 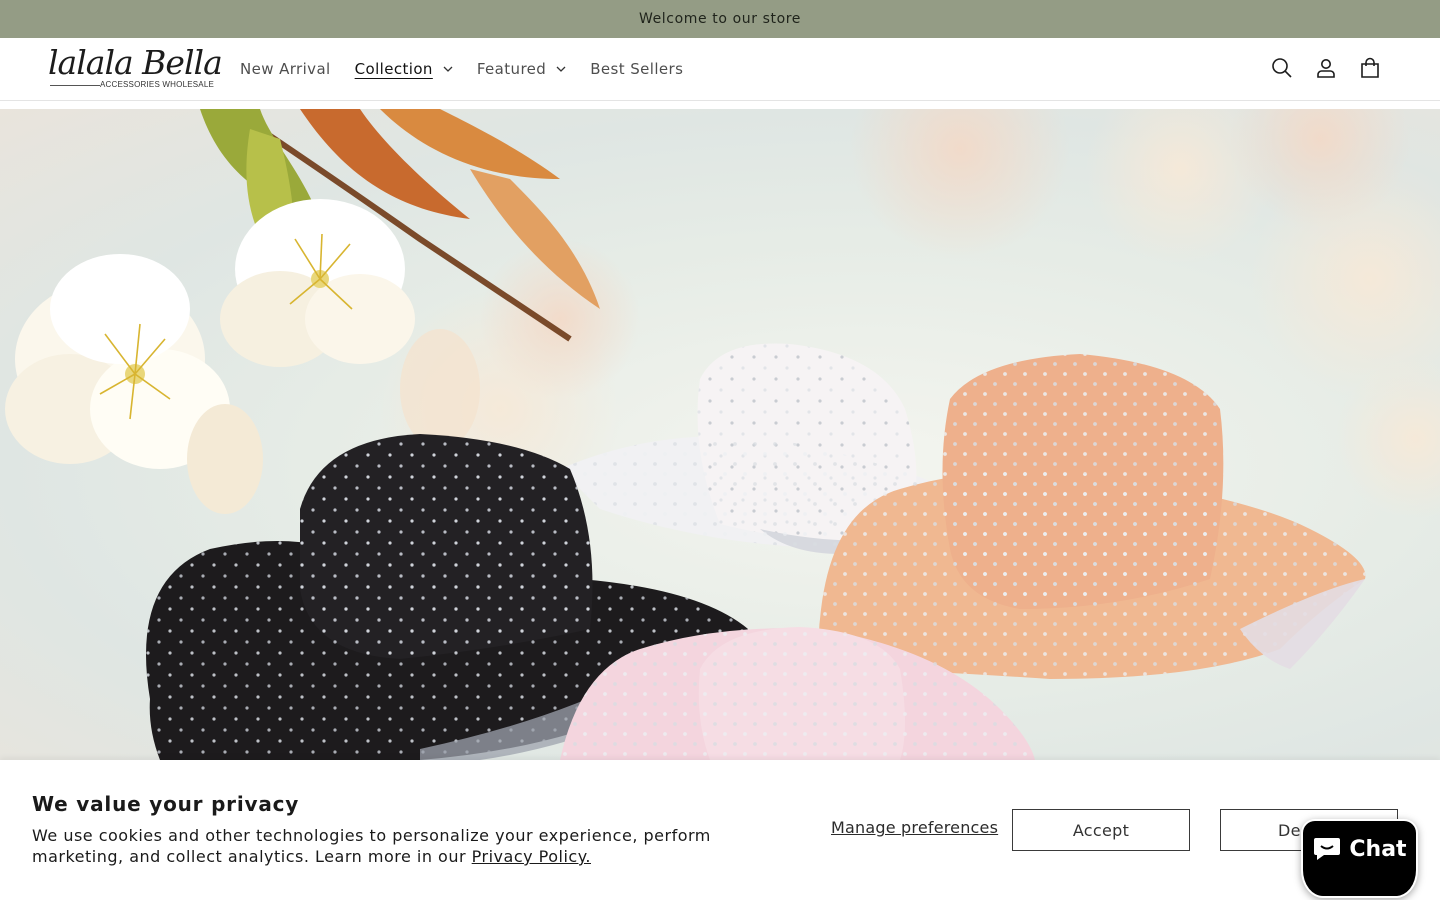 What do you see at coordinates (1101, 830) in the screenshot?
I see `accept-button: Accept` at bounding box center [1101, 830].